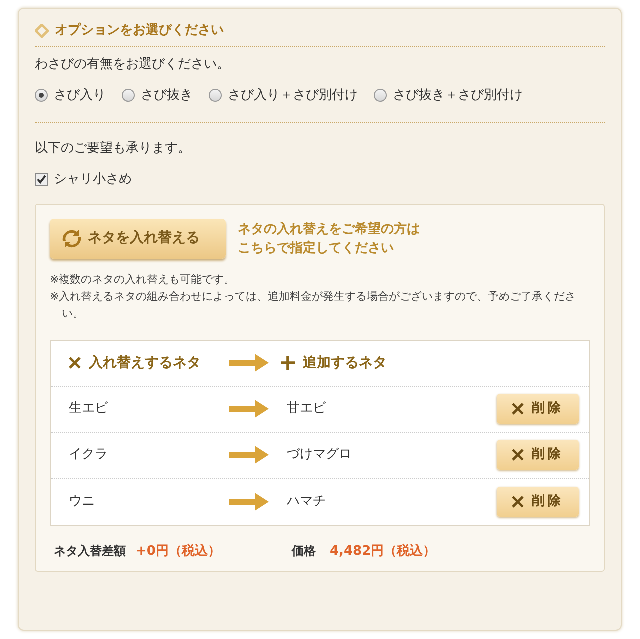 This screenshot has width=640, height=639. Describe the element at coordinates (93, 180) in the screenshot. I see `checkbox-label: シャリ小さめ` at that location.